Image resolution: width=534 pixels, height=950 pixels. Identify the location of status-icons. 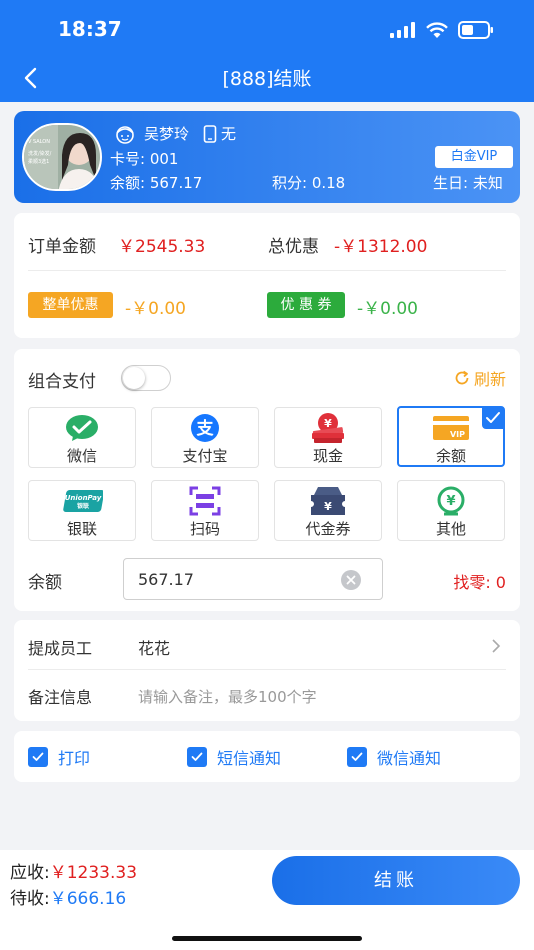
(442, 30).